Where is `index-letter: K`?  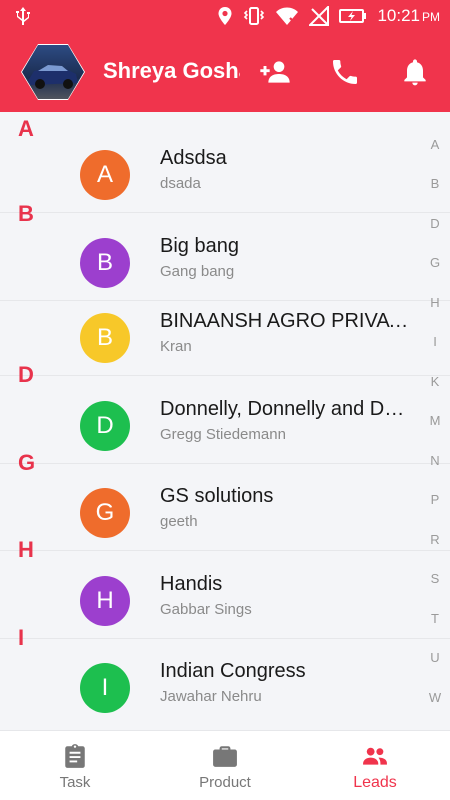 index-letter: K is located at coordinates (435, 381).